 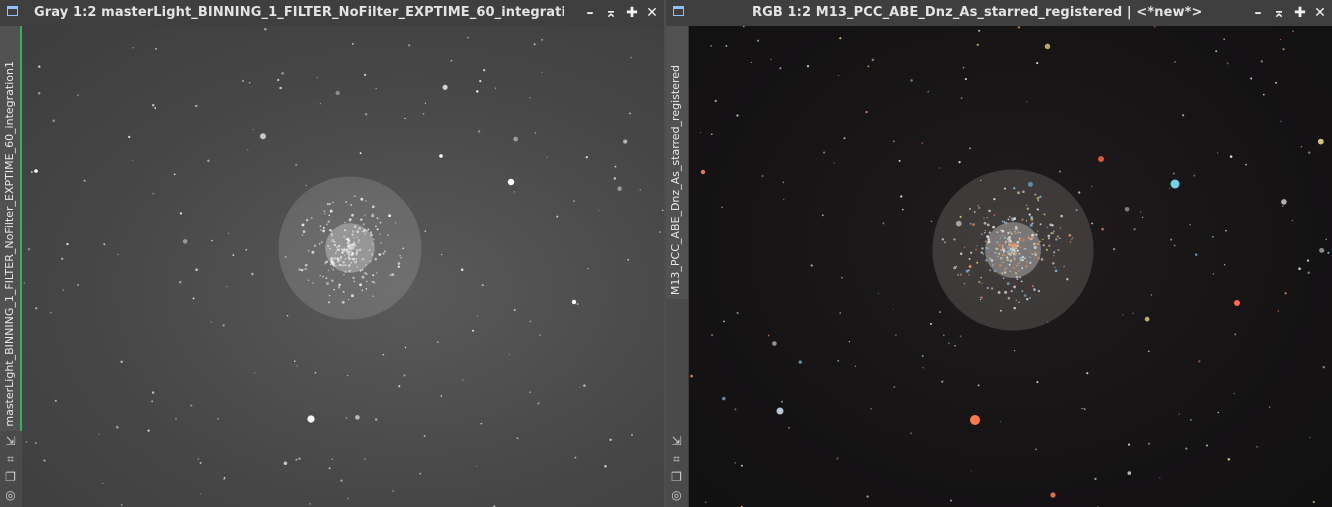 I want to click on right-image-id-label: M13_PCC_ABE_Dnz_As_starred_registered, so click(x=675, y=179).